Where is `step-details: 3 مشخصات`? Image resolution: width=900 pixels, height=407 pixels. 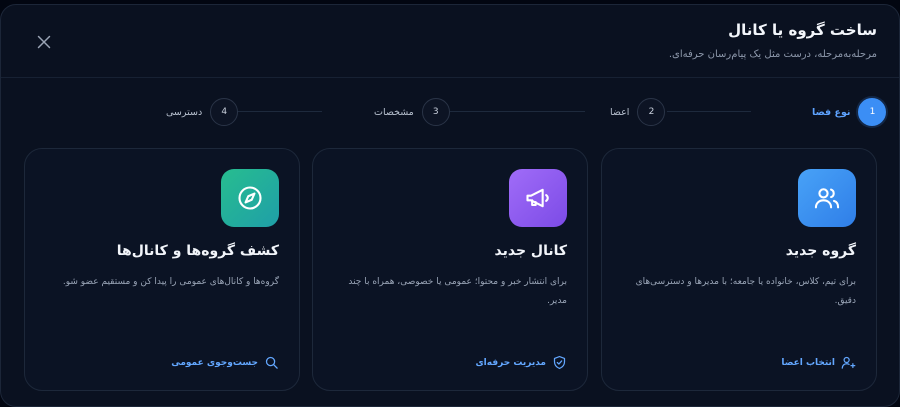 step-details: 3 مشخصات is located at coordinates (412, 112).